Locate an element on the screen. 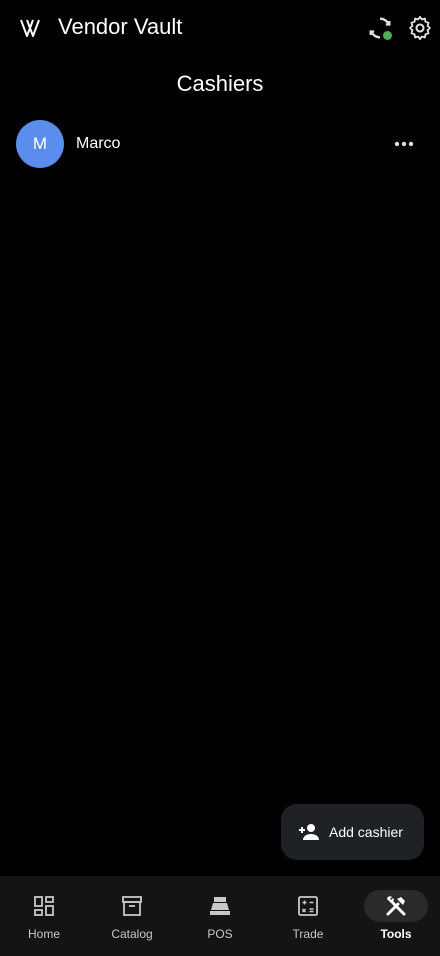 This screenshot has height=956, width=440. more-options-button is located at coordinates (404, 144).